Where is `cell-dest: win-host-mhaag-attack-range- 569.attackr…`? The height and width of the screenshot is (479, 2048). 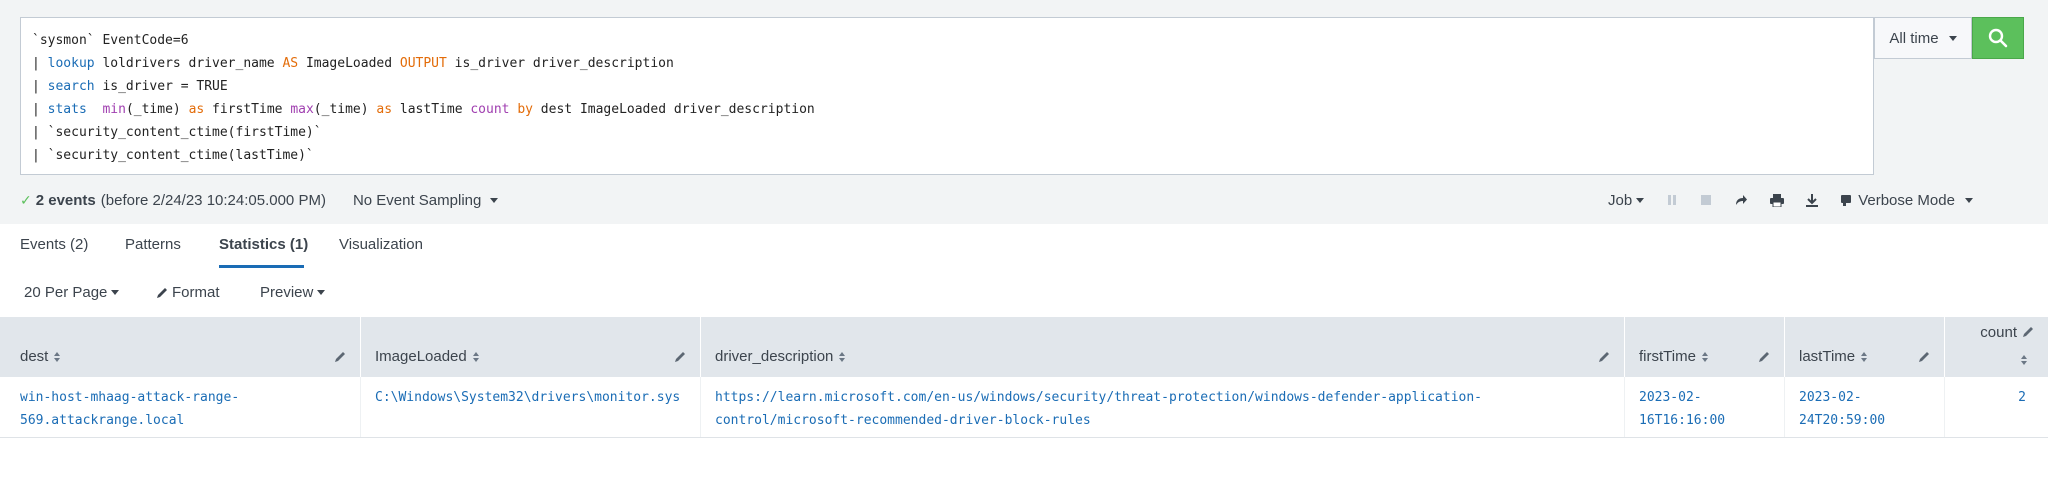
cell-dest: win-host-mhaag-attack-range- 569.attackr… is located at coordinates (180, 407).